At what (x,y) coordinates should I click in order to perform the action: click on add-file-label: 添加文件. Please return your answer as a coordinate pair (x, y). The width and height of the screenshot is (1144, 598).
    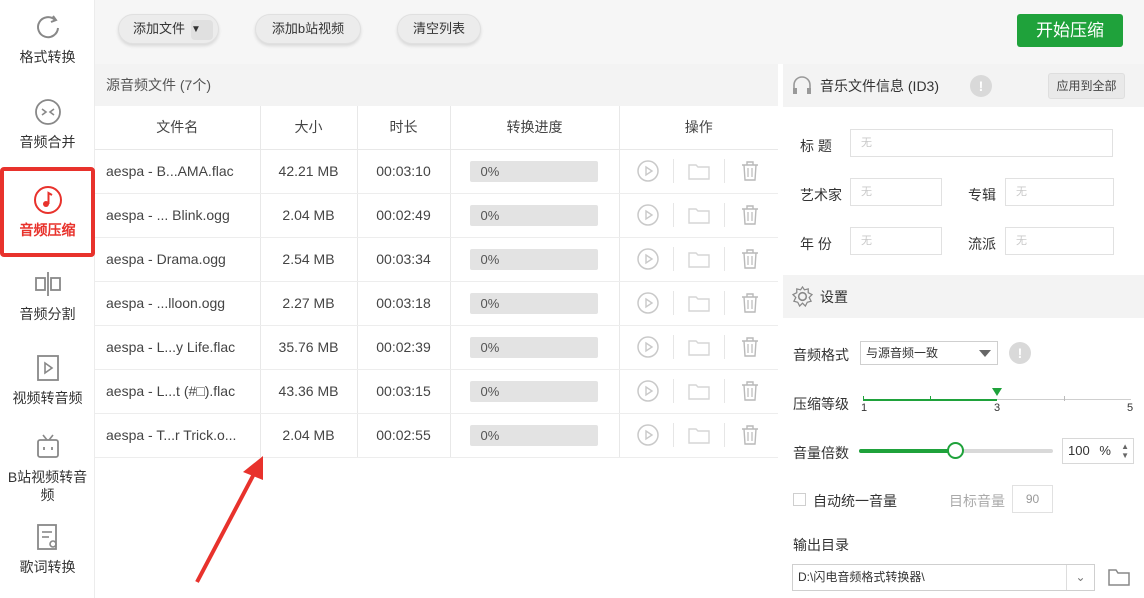
    Looking at the image, I should click on (159, 28).